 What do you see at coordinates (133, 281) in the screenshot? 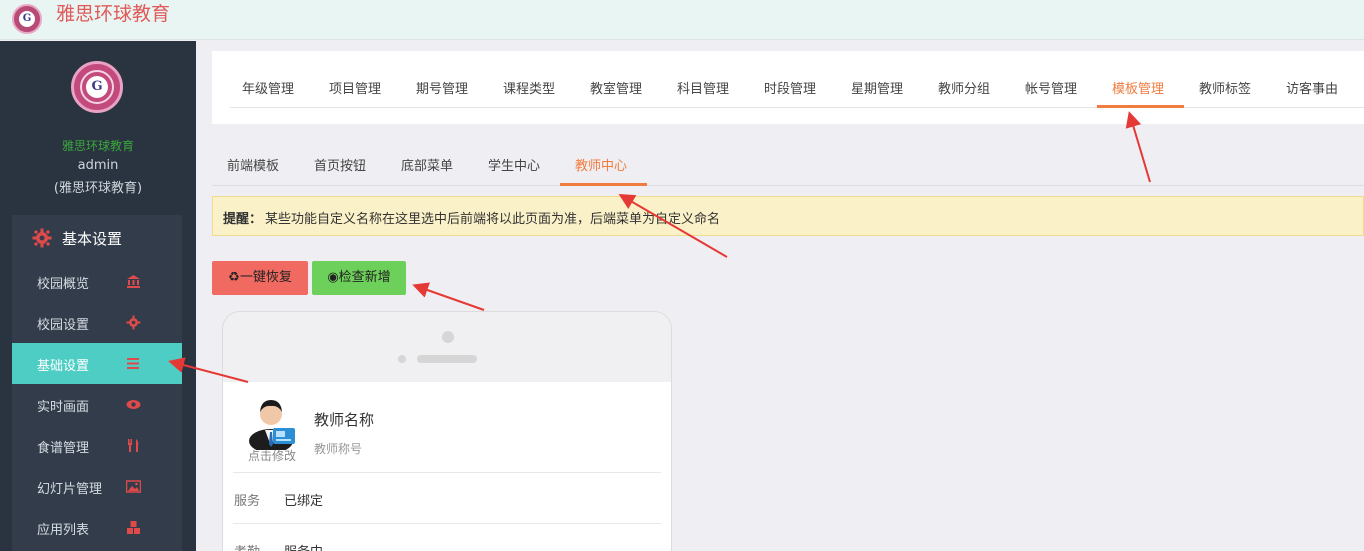
I see `bank-icon` at bounding box center [133, 281].